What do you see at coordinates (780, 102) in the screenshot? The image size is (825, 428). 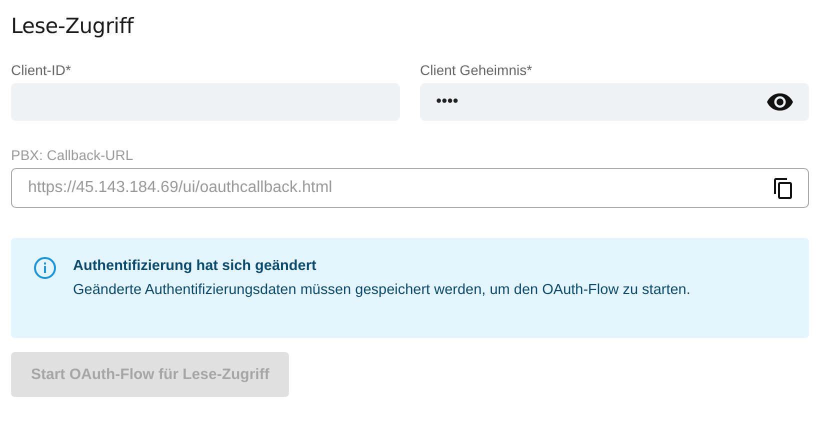 I see `eye-icon` at bounding box center [780, 102].